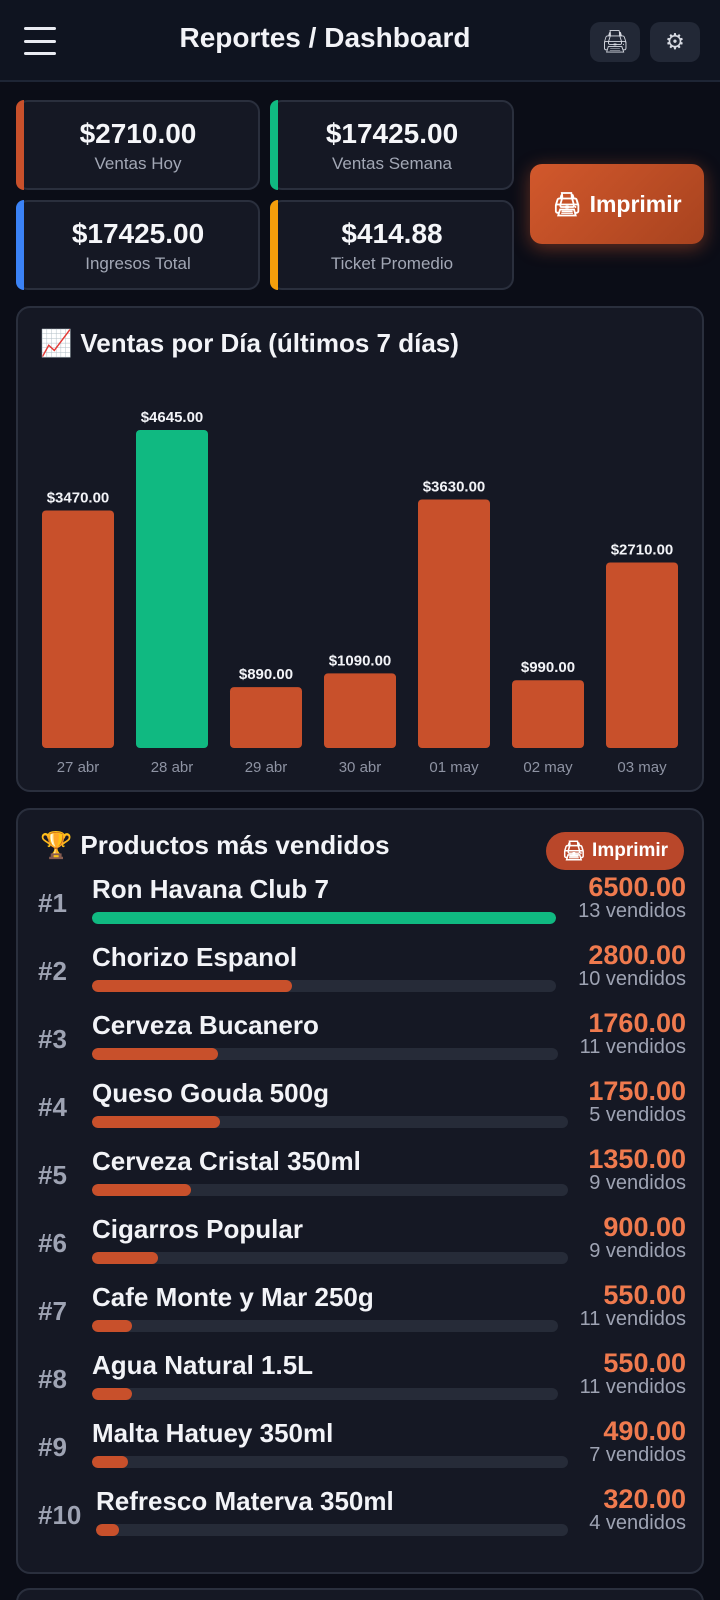  I want to click on print-icon-button: 🖨, so click(615, 42).